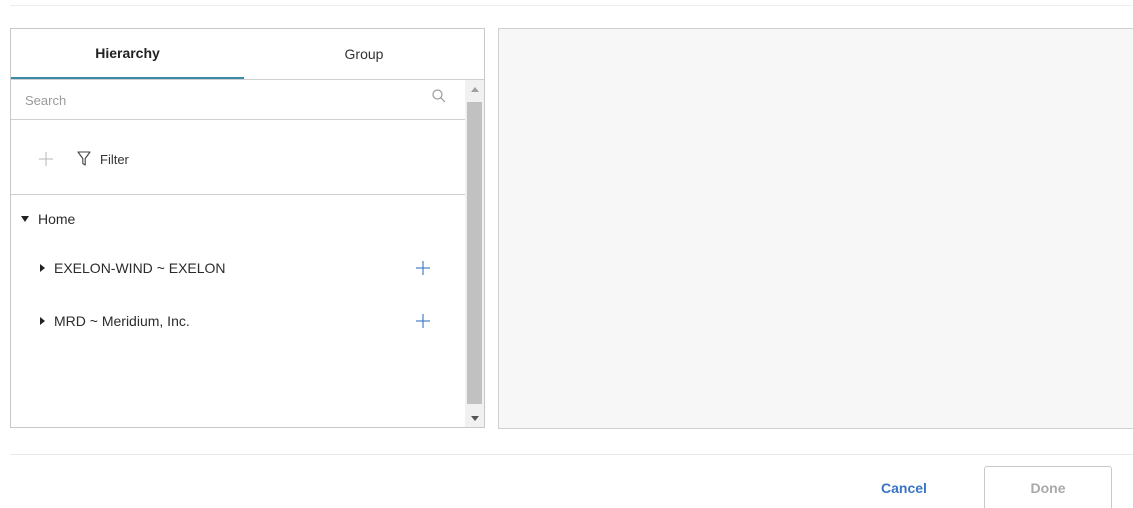 This screenshot has height=508, width=1133. What do you see at coordinates (25, 219) in the screenshot?
I see `caret-down-icon` at bounding box center [25, 219].